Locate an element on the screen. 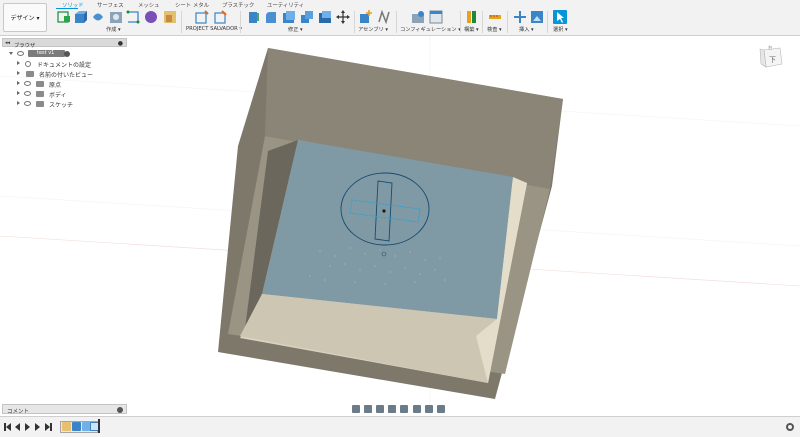 The image size is (800, 437). browser-item-label: ドキュメントの設定 is located at coordinates (64, 65).